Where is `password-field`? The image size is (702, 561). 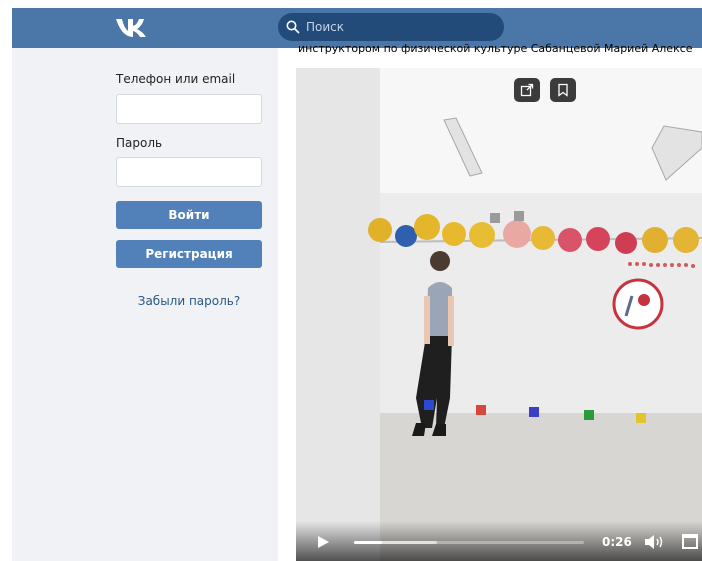 password-field is located at coordinates (189, 172).